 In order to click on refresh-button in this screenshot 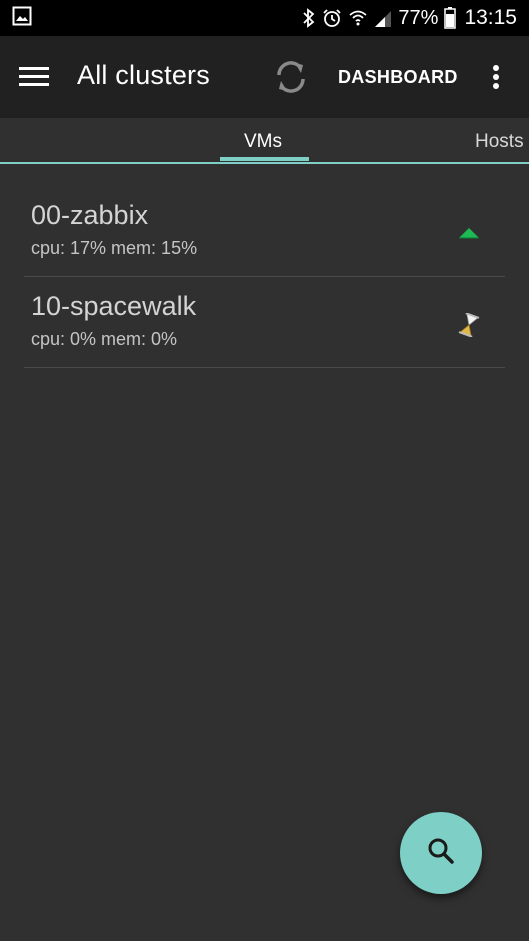, I will do `click(291, 77)`.